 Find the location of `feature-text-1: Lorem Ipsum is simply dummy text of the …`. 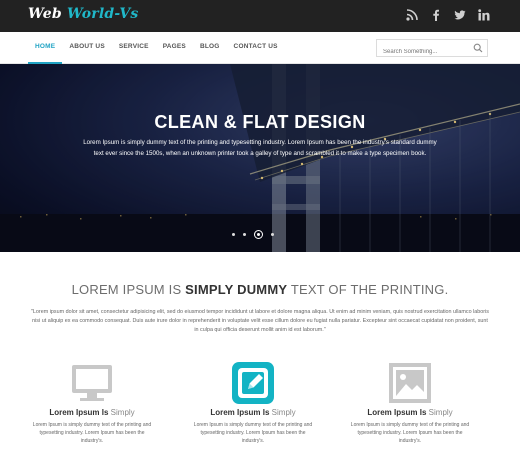

feature-text-1: Lorem Ipsum is simply dummy text of the … is located at coordinates (92, 433).